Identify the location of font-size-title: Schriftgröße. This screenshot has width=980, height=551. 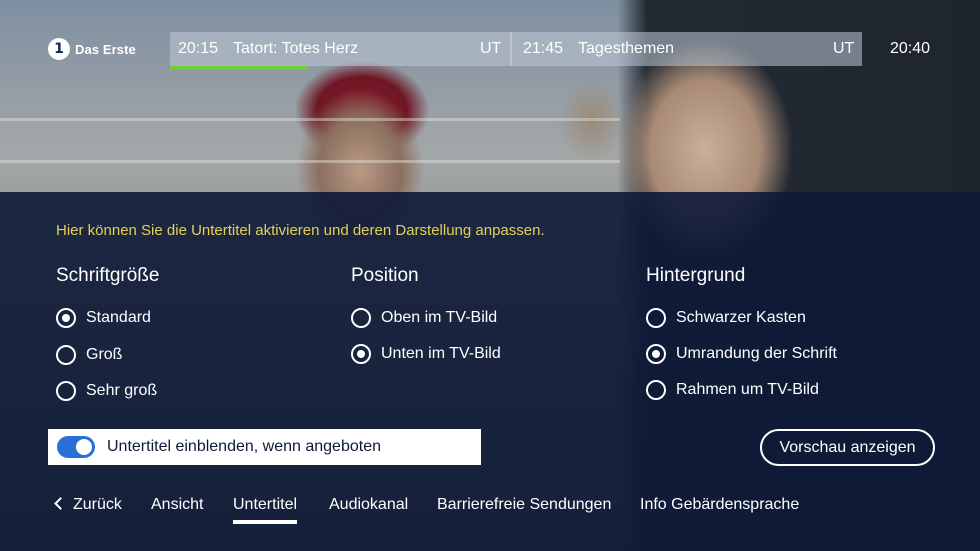
(108, 275).